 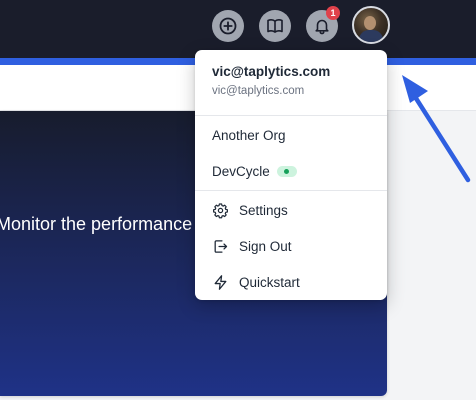 What do you see at coordinates (249, 135) in the screenshot?
I see `org-label: Another Org` at bounding box center [249, 135].